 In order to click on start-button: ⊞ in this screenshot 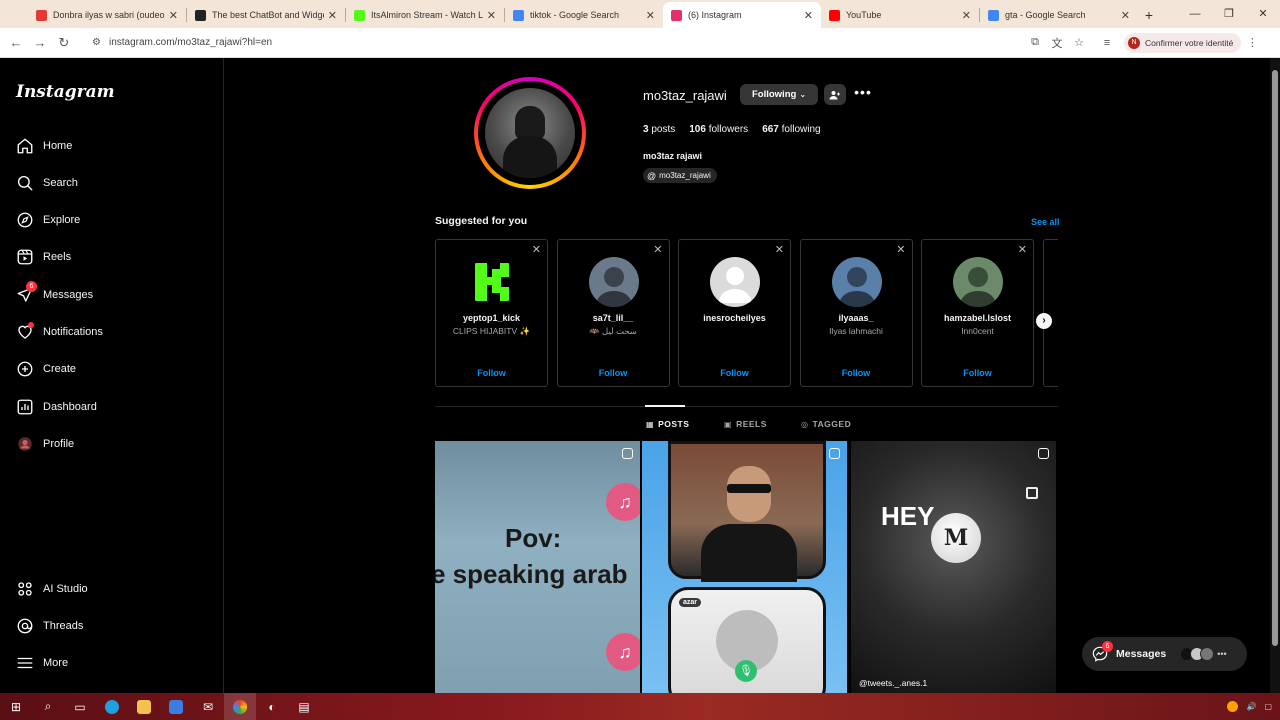, I will do `click(16, 706)`.